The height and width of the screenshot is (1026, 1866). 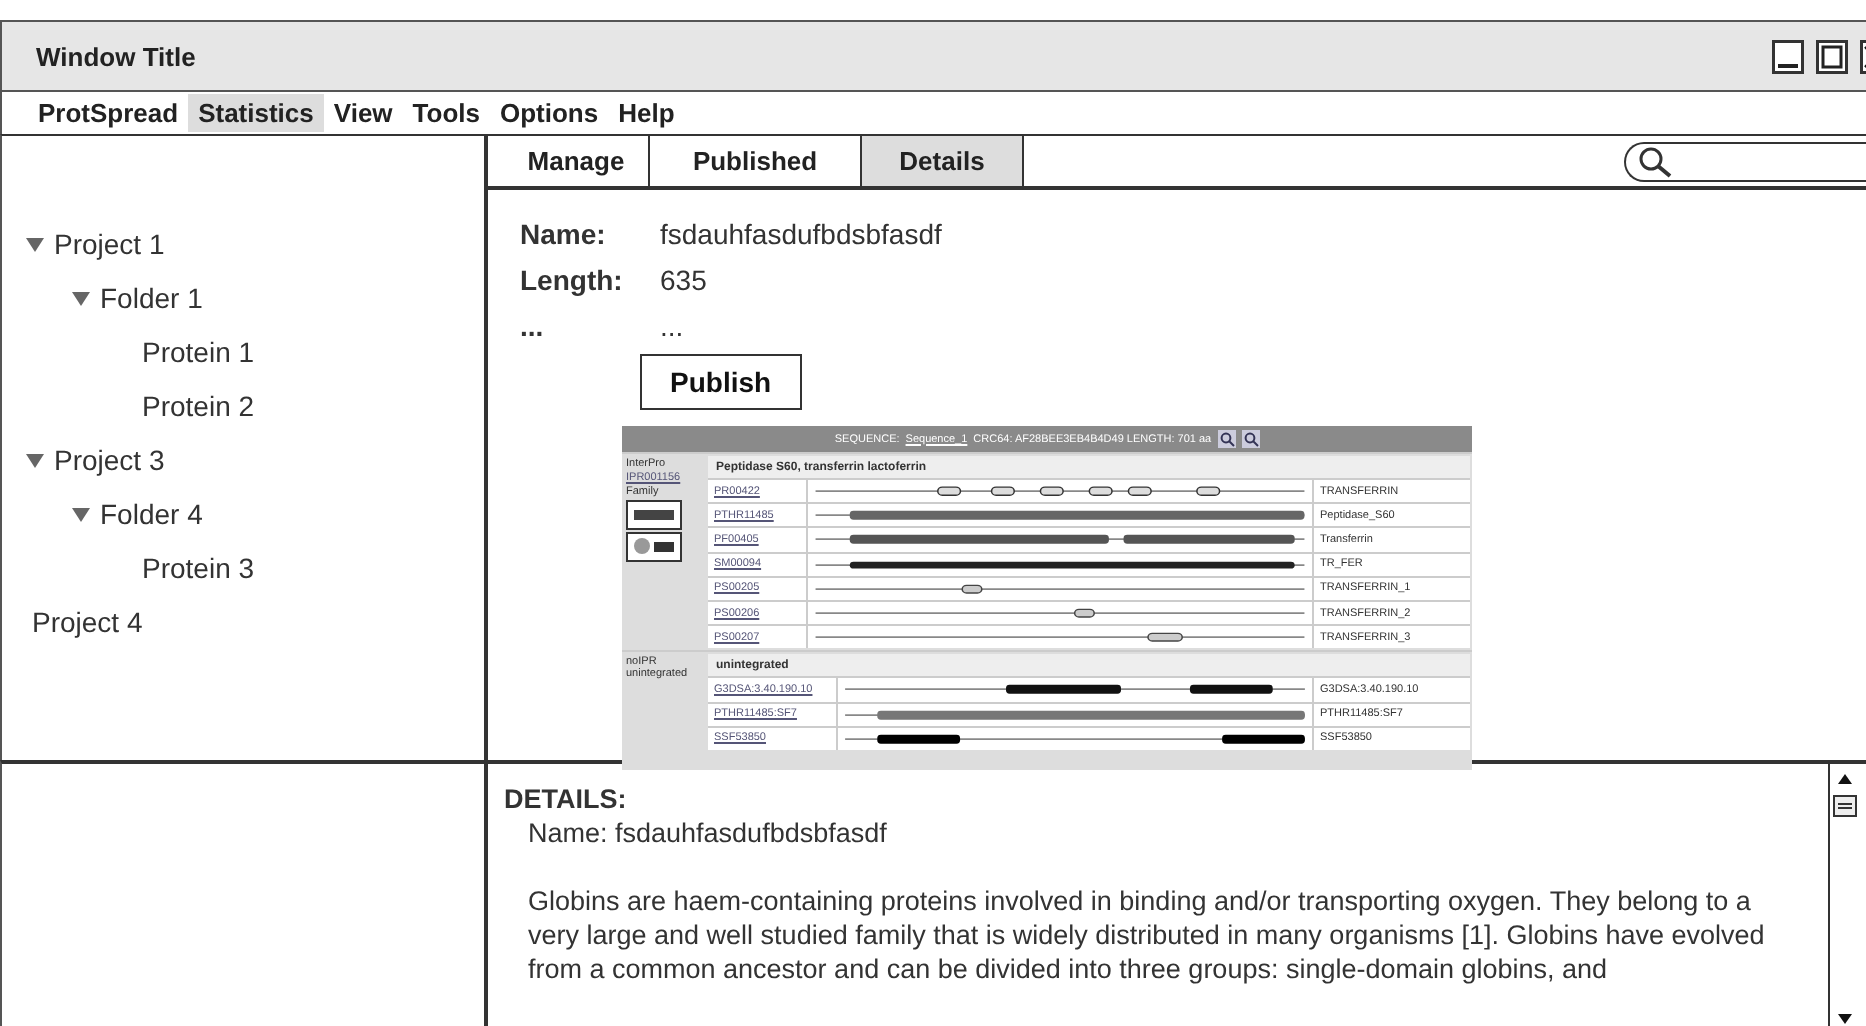 What do you see at coordinates (446, 113) in the screenshot?
I see `menu-item: Tools` at bounding box center [446, 113].